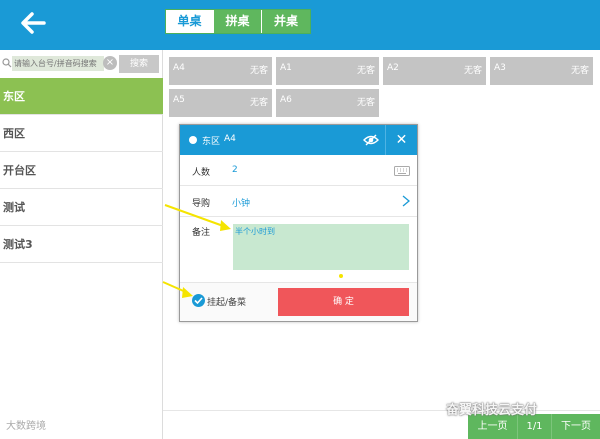 This screenshot has width=600, height=439. I want to click on dialog-footer: 挂起/备菜 确 定, so click(298, 301).